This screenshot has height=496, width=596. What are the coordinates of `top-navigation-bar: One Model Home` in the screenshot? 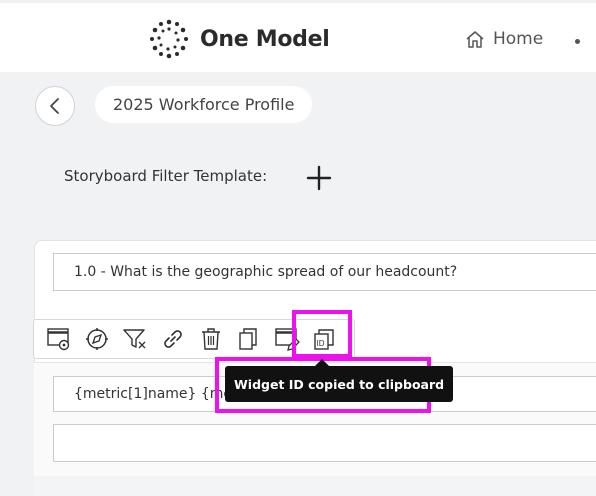 It's located at (298, 36).